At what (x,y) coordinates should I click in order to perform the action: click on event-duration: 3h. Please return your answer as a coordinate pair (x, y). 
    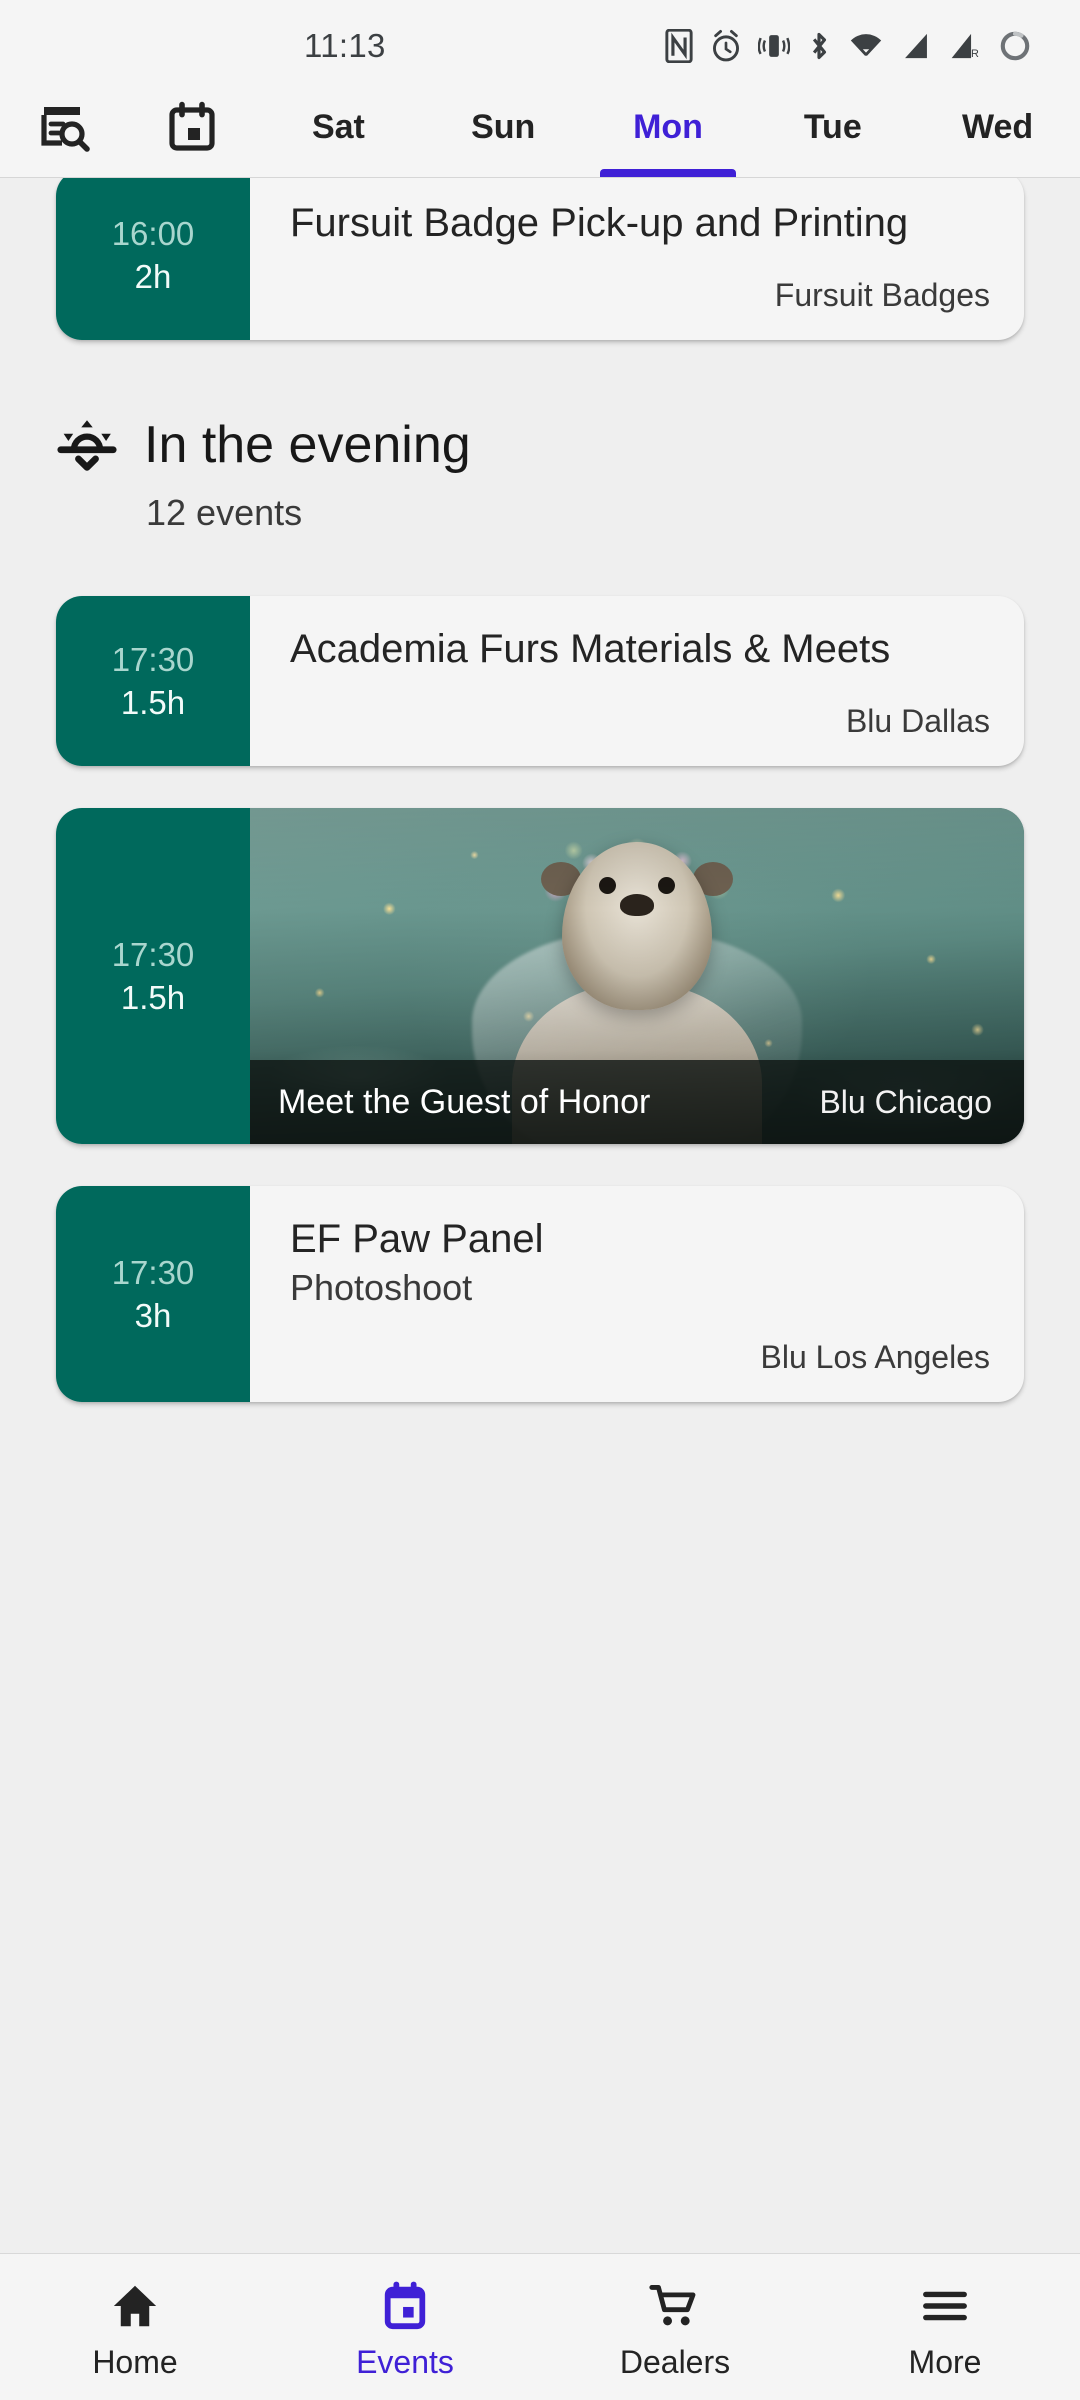
    Looking at the image, I should click on (153, 1316).